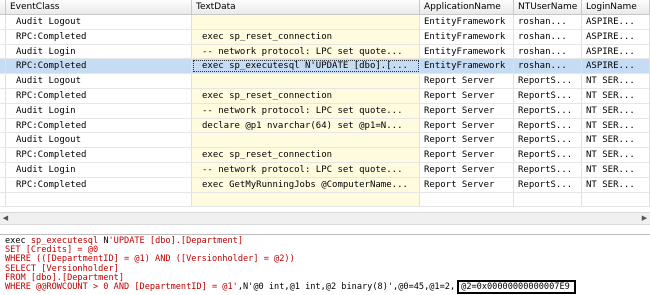  I want to click on table-row, so click(325, 200).